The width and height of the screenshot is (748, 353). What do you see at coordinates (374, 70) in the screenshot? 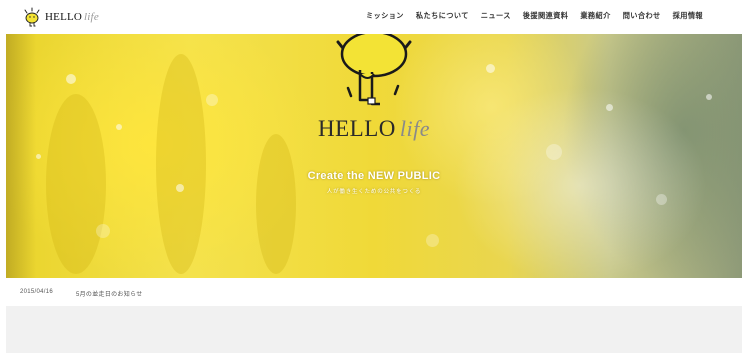
I see `mascot-illustration` at bounding box center [374, 70].